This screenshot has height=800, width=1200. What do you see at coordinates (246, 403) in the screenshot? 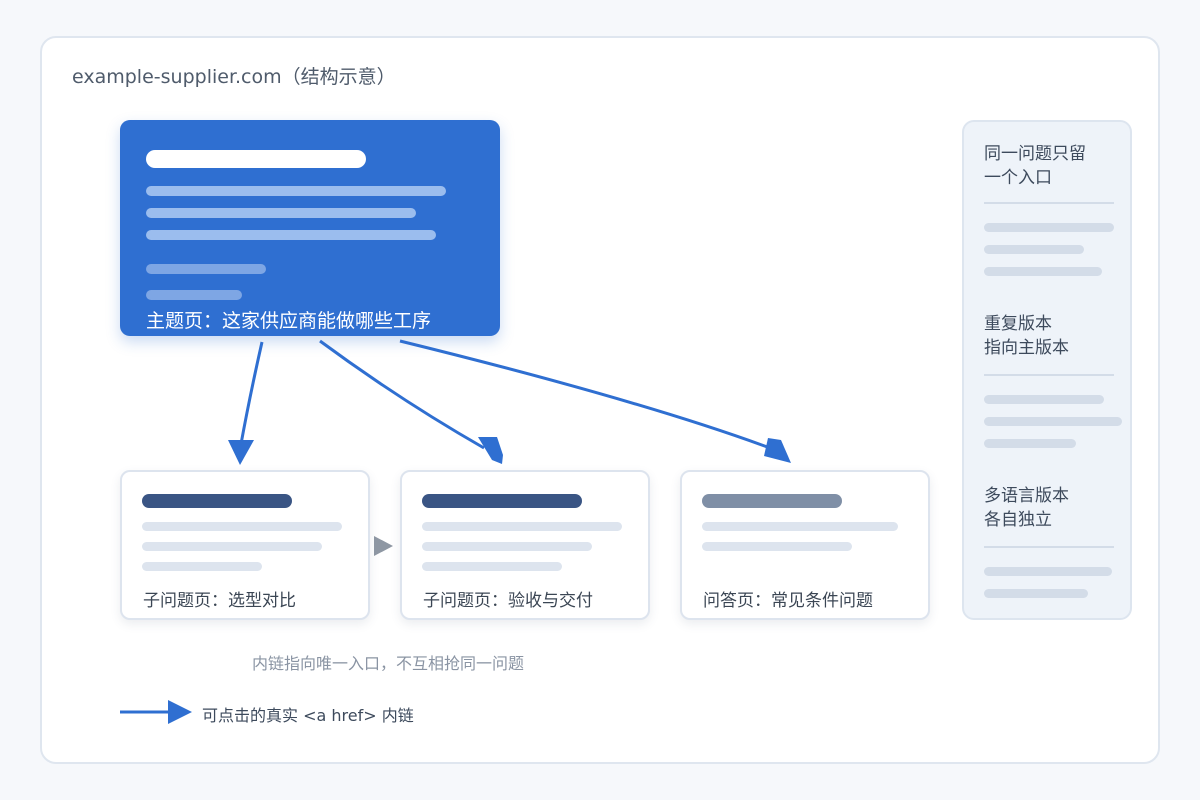
I see `link-arrow-to-comparison` at bounding box center [246, 403].